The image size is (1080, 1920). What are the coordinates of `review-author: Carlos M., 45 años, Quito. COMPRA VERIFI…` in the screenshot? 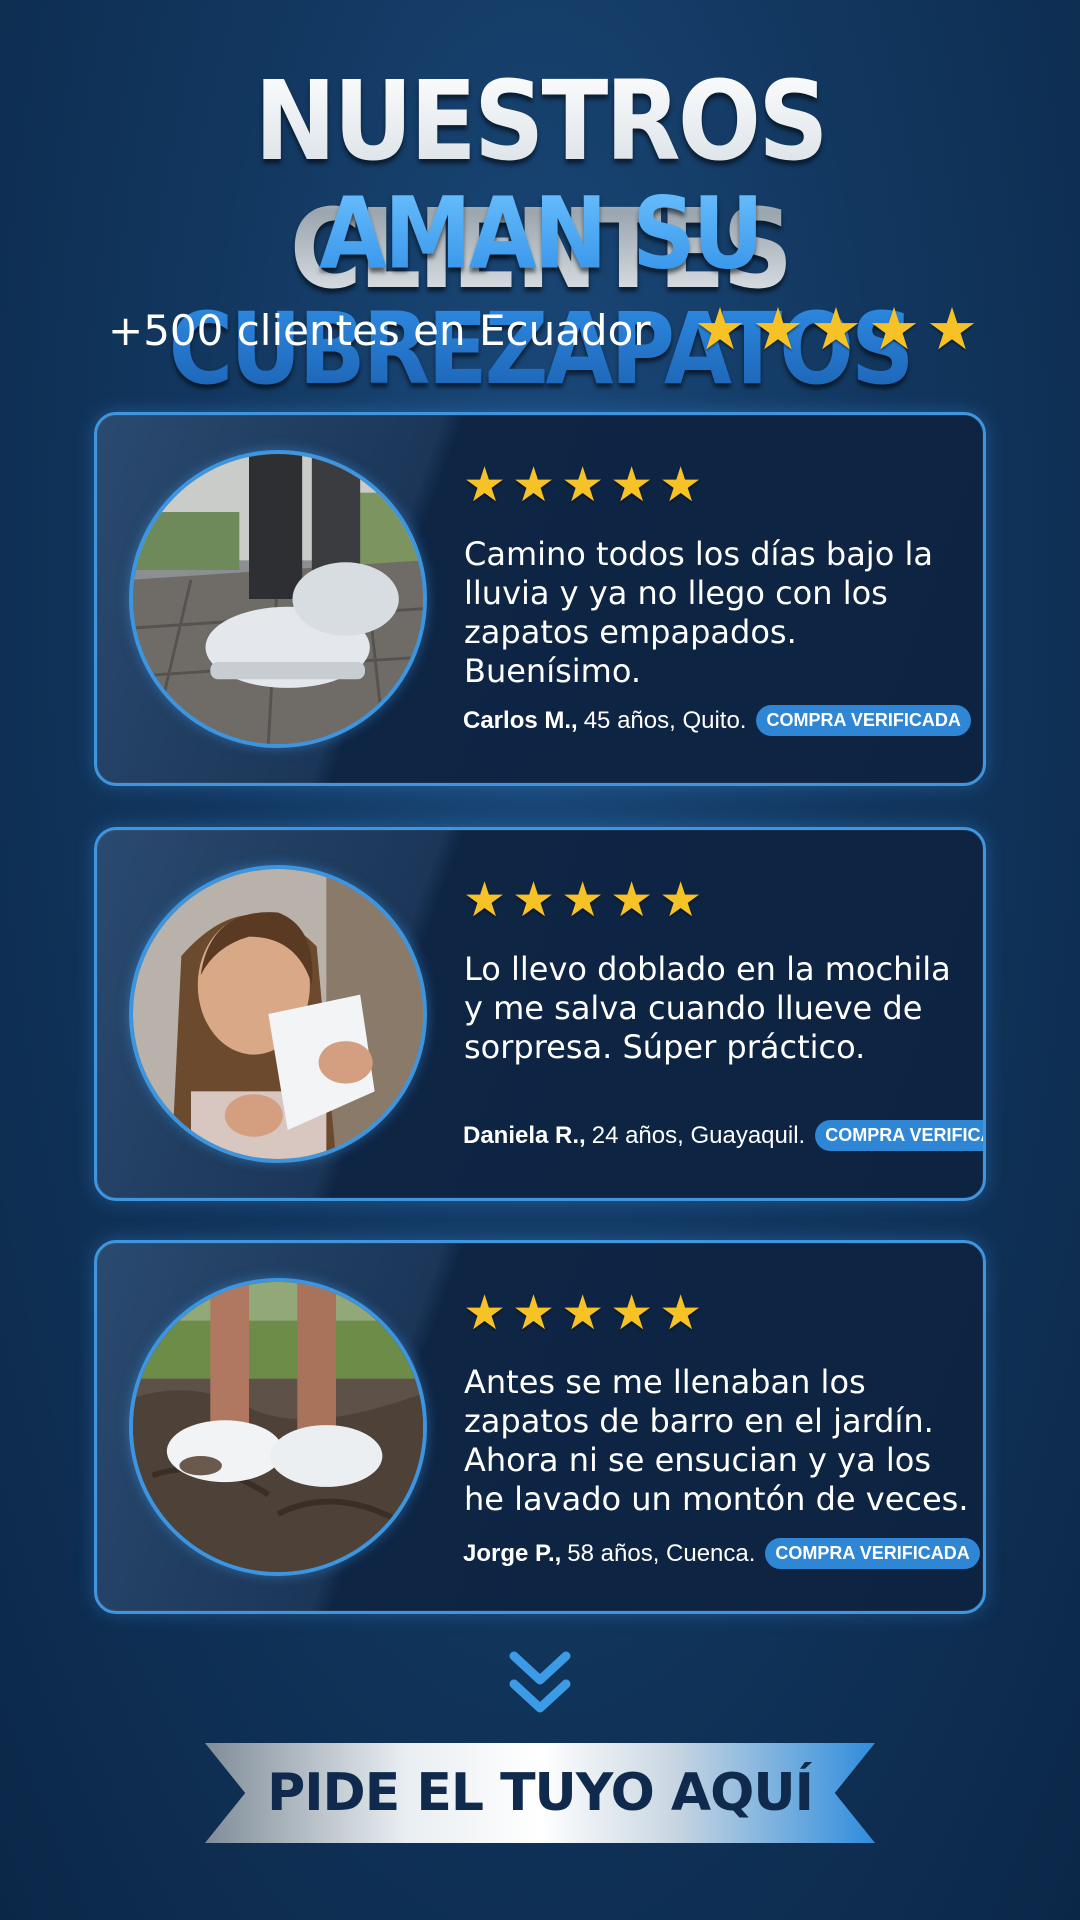 It's located at (717, 720).